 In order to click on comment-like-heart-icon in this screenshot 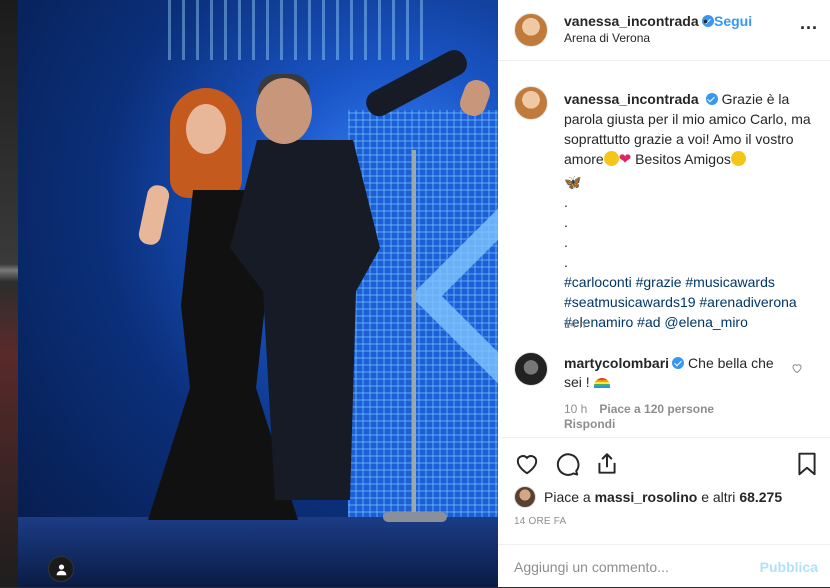, I will do `click(797, 368)`.